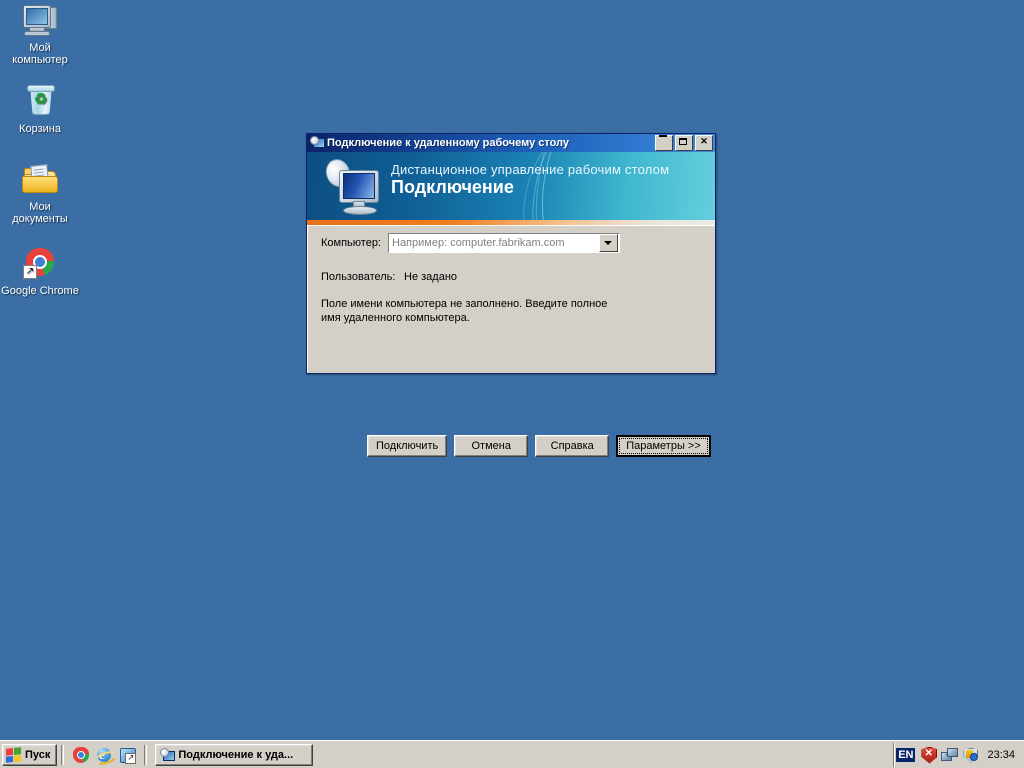 The image size is (1024, 768). What do you see at coordinates (128, 755) in the screenshot?
I see `show-desktop-icon: ↗` at bounding box center [128, 755].